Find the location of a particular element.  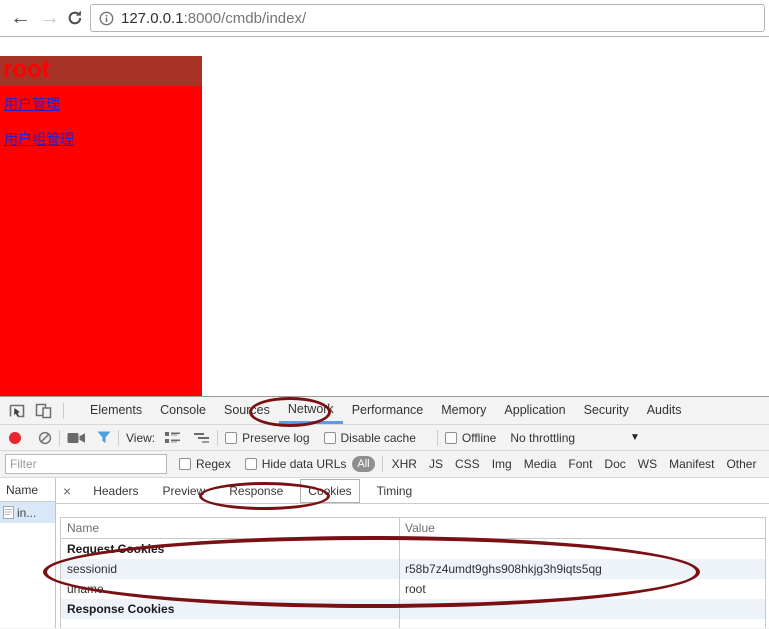

tab-performance: Performance is located at coordinates (388, 410).